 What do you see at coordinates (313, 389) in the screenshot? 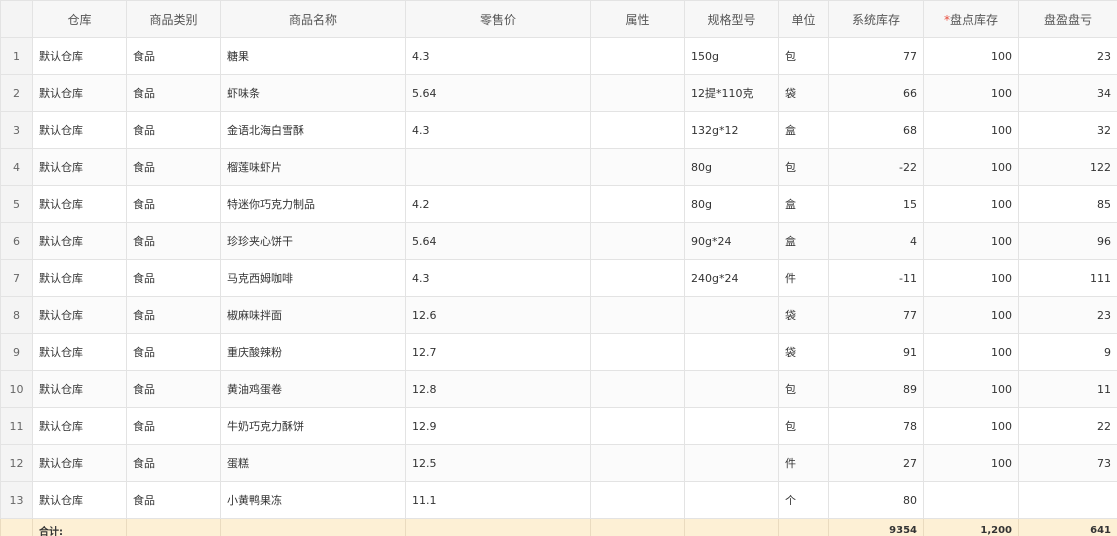
I see `product-name-cell: 黄油鸡蛋卷` at bounding box center [313, 389].